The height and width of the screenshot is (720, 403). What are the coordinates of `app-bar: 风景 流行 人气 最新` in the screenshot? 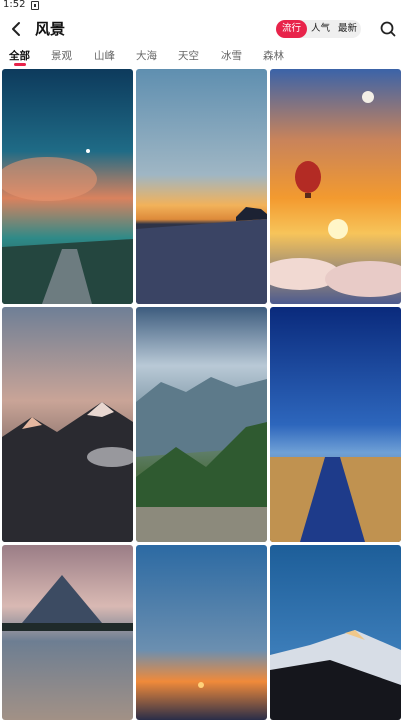 It's located at (201, 29).